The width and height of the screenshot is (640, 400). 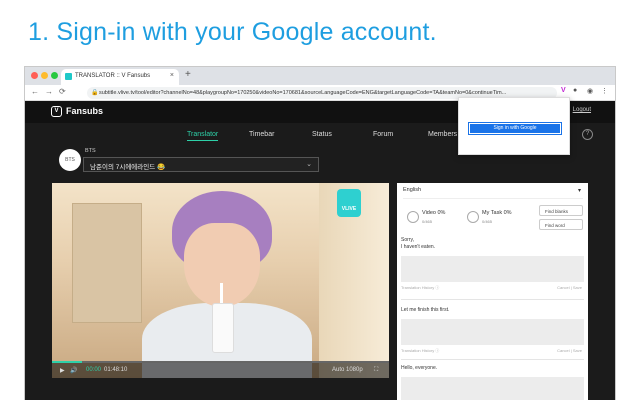 What do you see at coordinates (493, 193) in the screenshot?
I see `language-select: English ▾` at bounding box center [493, 193].